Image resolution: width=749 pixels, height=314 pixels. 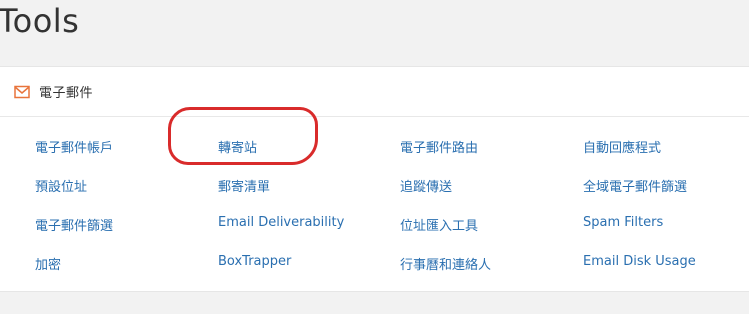 What do you see at coordinates (40, 21) in the screenshot?
I see `page-title: Tools` at bounding box center [40, 21].